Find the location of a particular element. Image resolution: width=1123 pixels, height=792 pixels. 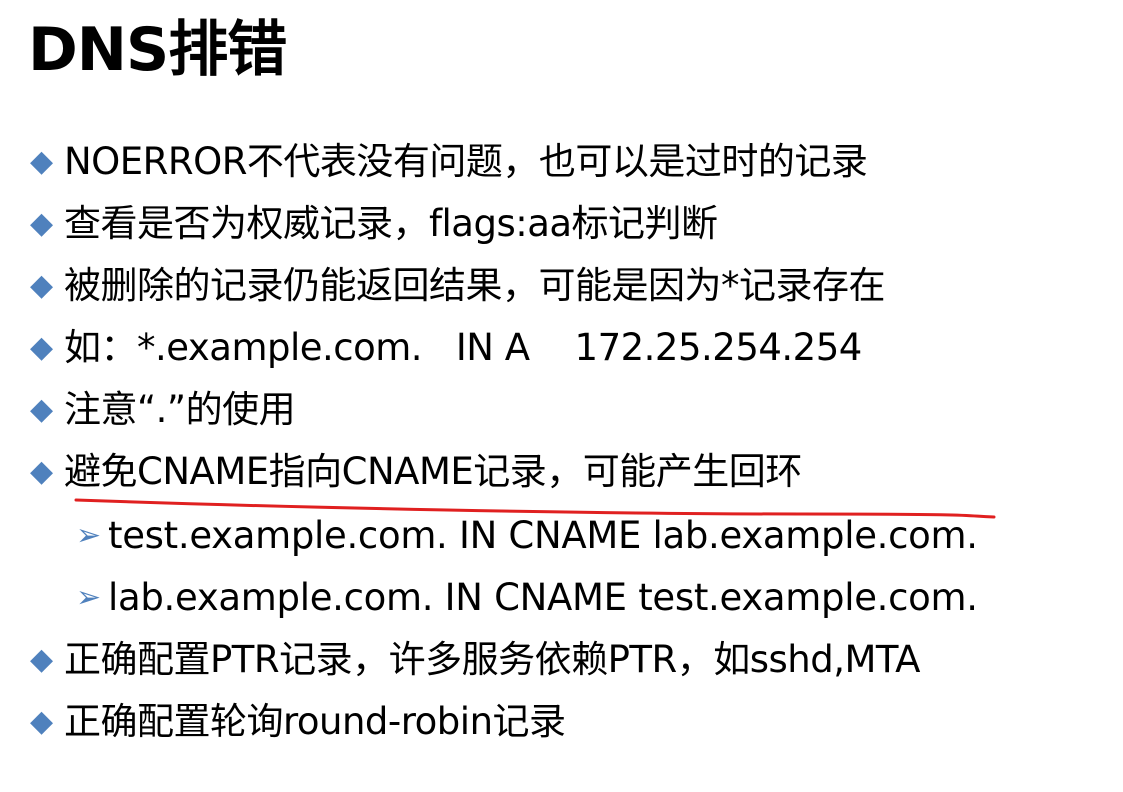

underline-stroke is located at coordinates (535, 508).